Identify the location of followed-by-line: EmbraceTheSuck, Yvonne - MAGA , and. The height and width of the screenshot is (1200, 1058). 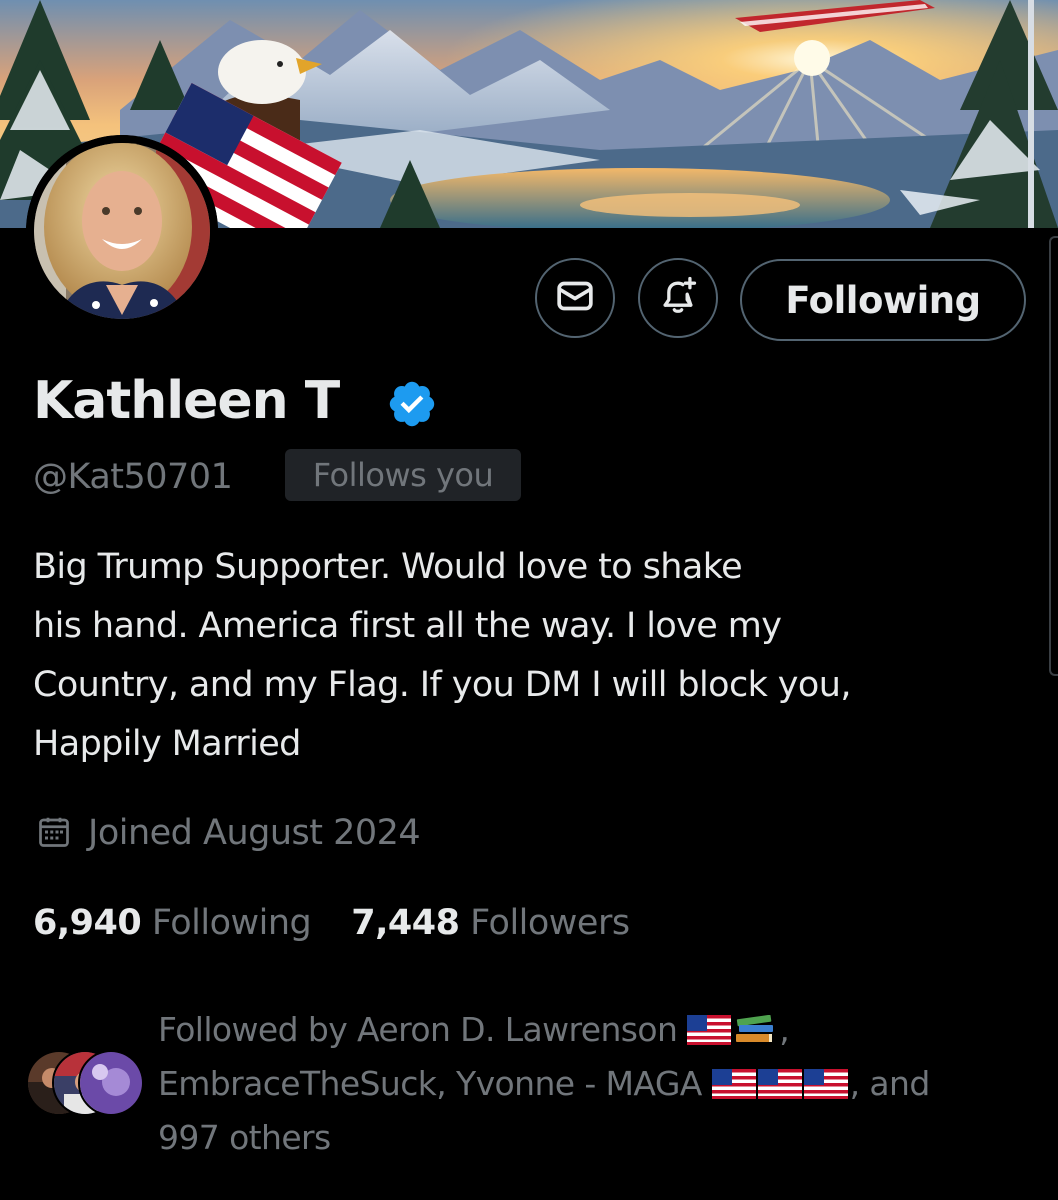
(598, 1084).